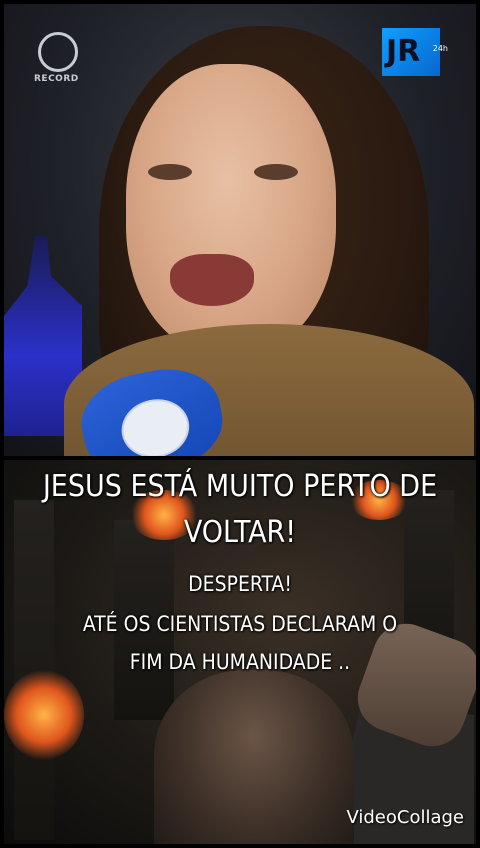 This screenshot has height=848, width=480. I want to click on caption-line-3: FIM DA HUMANIDADE .., so click(240, 662).